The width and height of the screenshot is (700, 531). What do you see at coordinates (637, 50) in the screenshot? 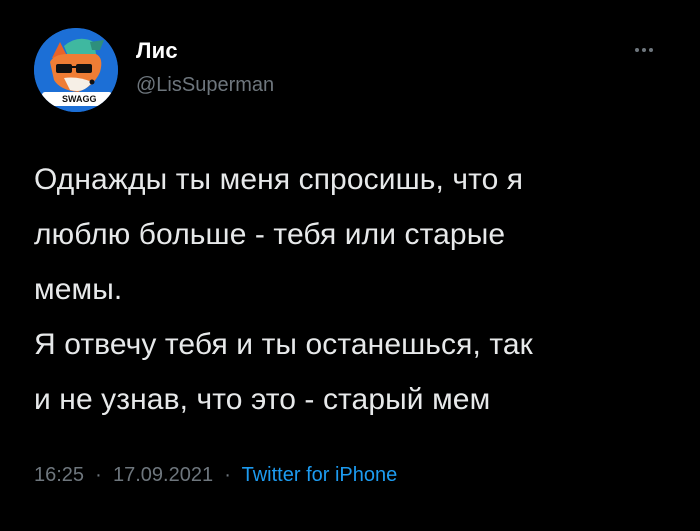
I see `more-options-icon` at bounding box center [637, 50].